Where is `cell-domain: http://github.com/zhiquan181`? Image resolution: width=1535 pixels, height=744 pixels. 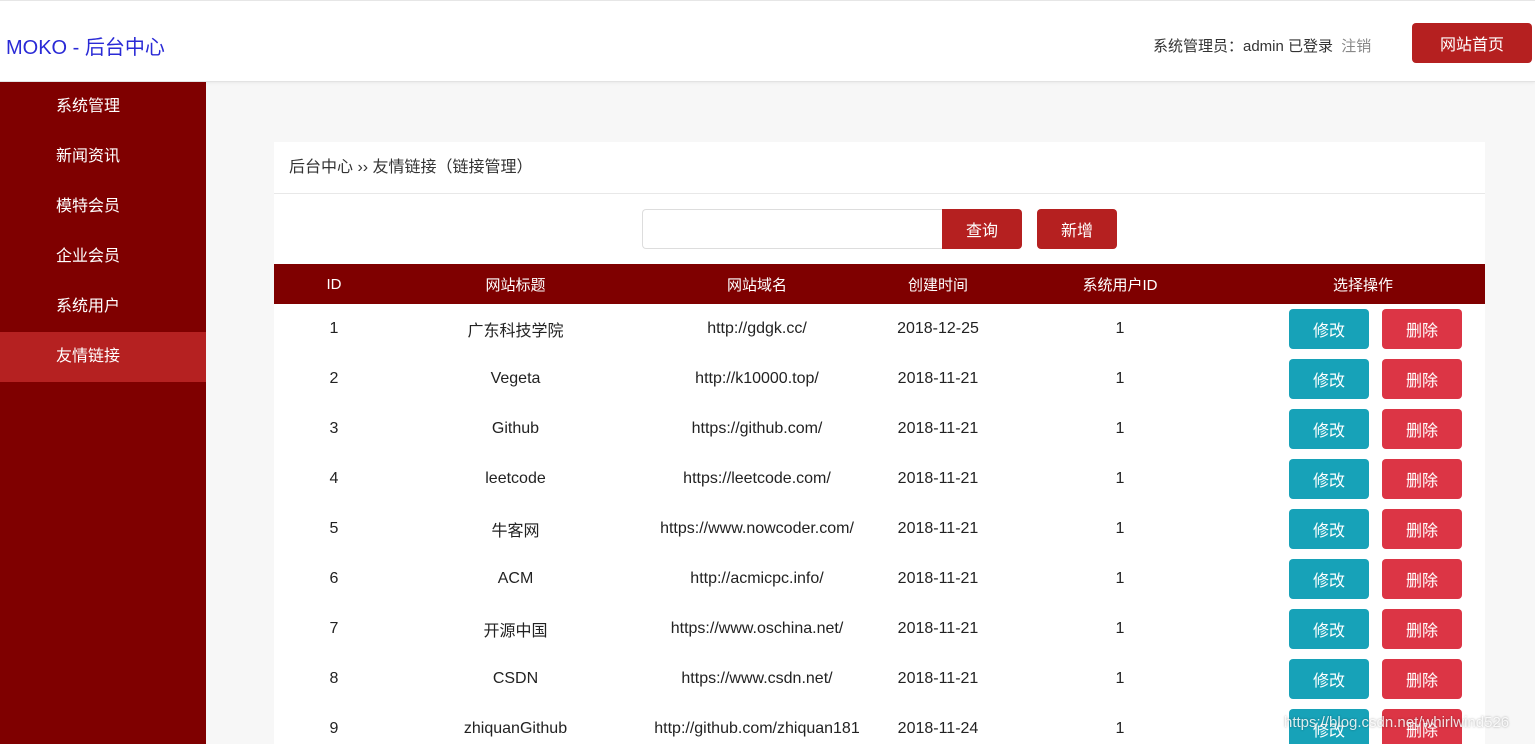 cell-domain: http://github.com/zhiquan181 is located at coordinates (757, 728).